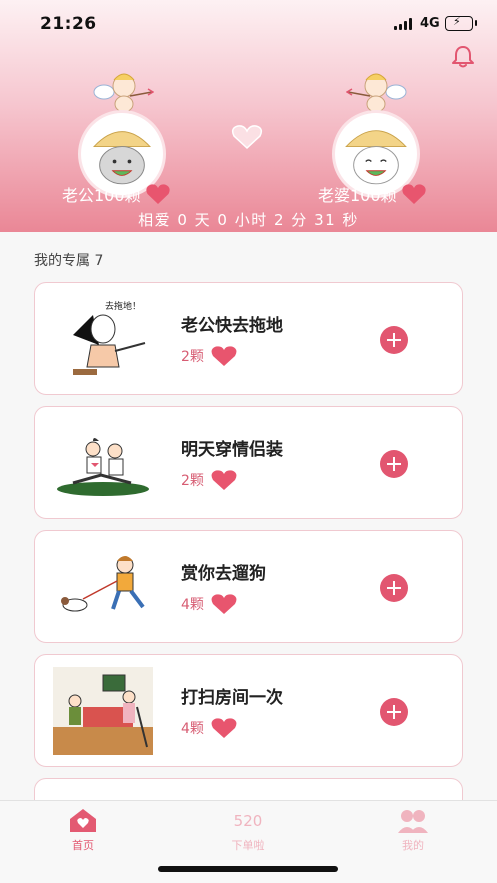 This screenshot has height=883, width=497. Describe the element at coordinates (463, 57) in the screenshot. I see `bell-icon` at that location.